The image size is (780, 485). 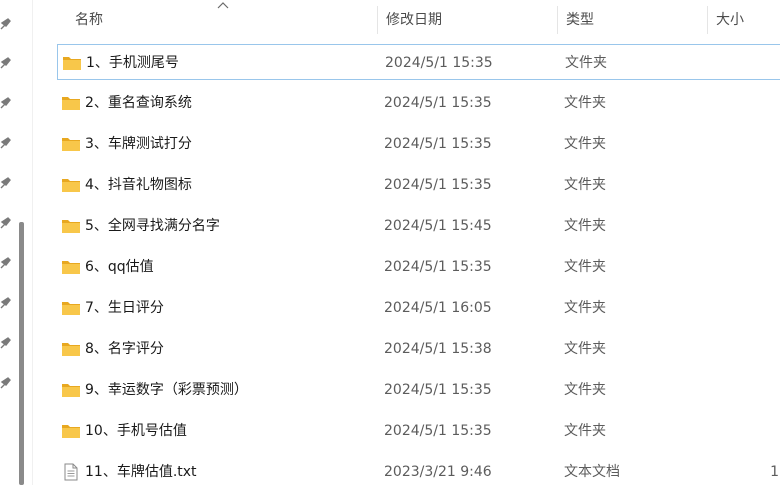 What do you see at coordinates (438, 472) in the screenshot?
I see `file-date: 2023/3/21 9:46` at bounding box center [438, 472].